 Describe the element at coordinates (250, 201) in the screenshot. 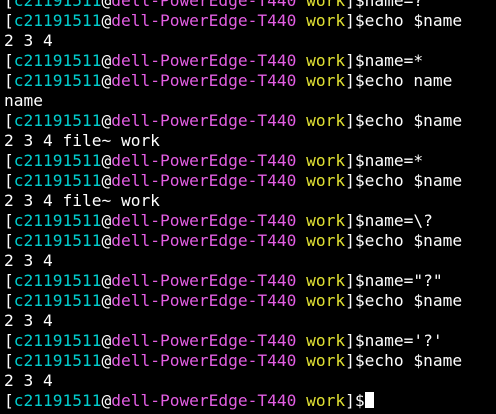

I see `output-line: 2 3 4 file~ work` at that location.